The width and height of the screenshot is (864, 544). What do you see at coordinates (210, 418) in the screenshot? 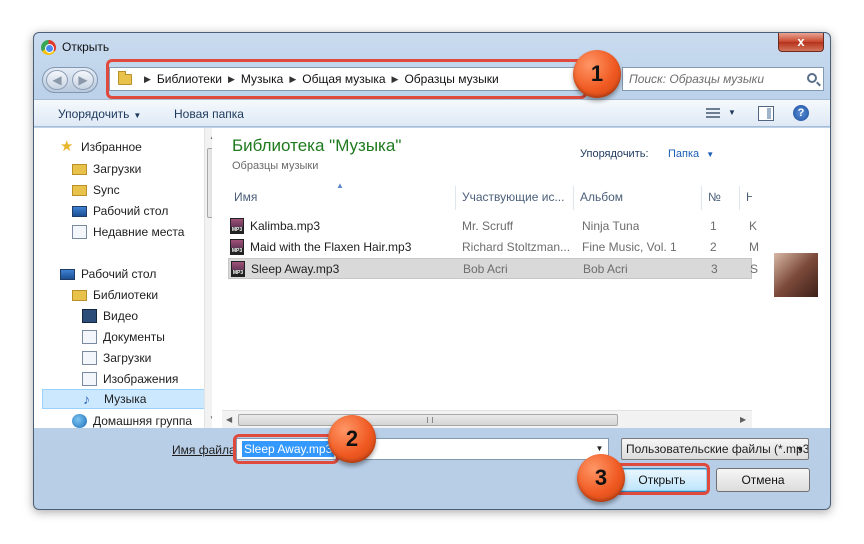
I see `scroll-down-icon: ▼` at bounding box center [210, 418].